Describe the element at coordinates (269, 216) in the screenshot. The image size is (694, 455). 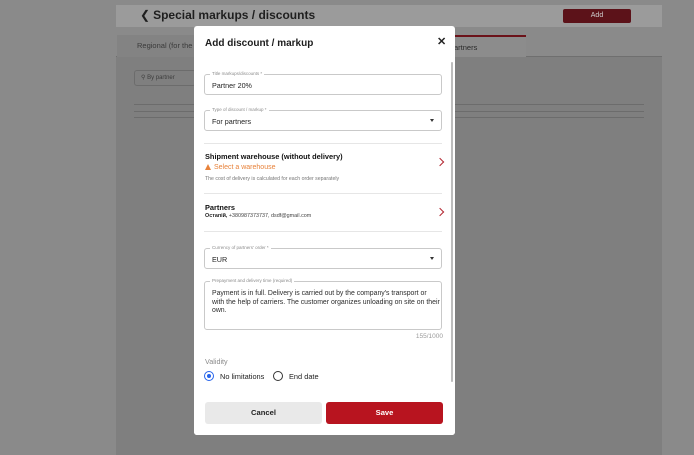
I see `partner-details: +380987373737, dsdf@gmail.com` at that location.